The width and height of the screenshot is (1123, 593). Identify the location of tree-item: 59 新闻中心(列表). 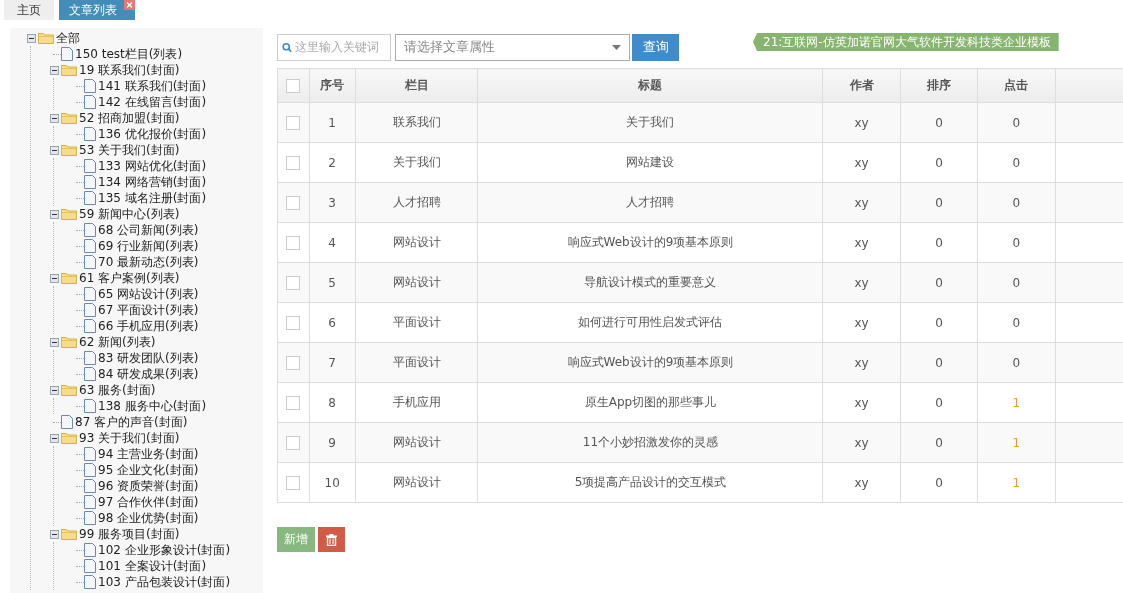
(129, 214).